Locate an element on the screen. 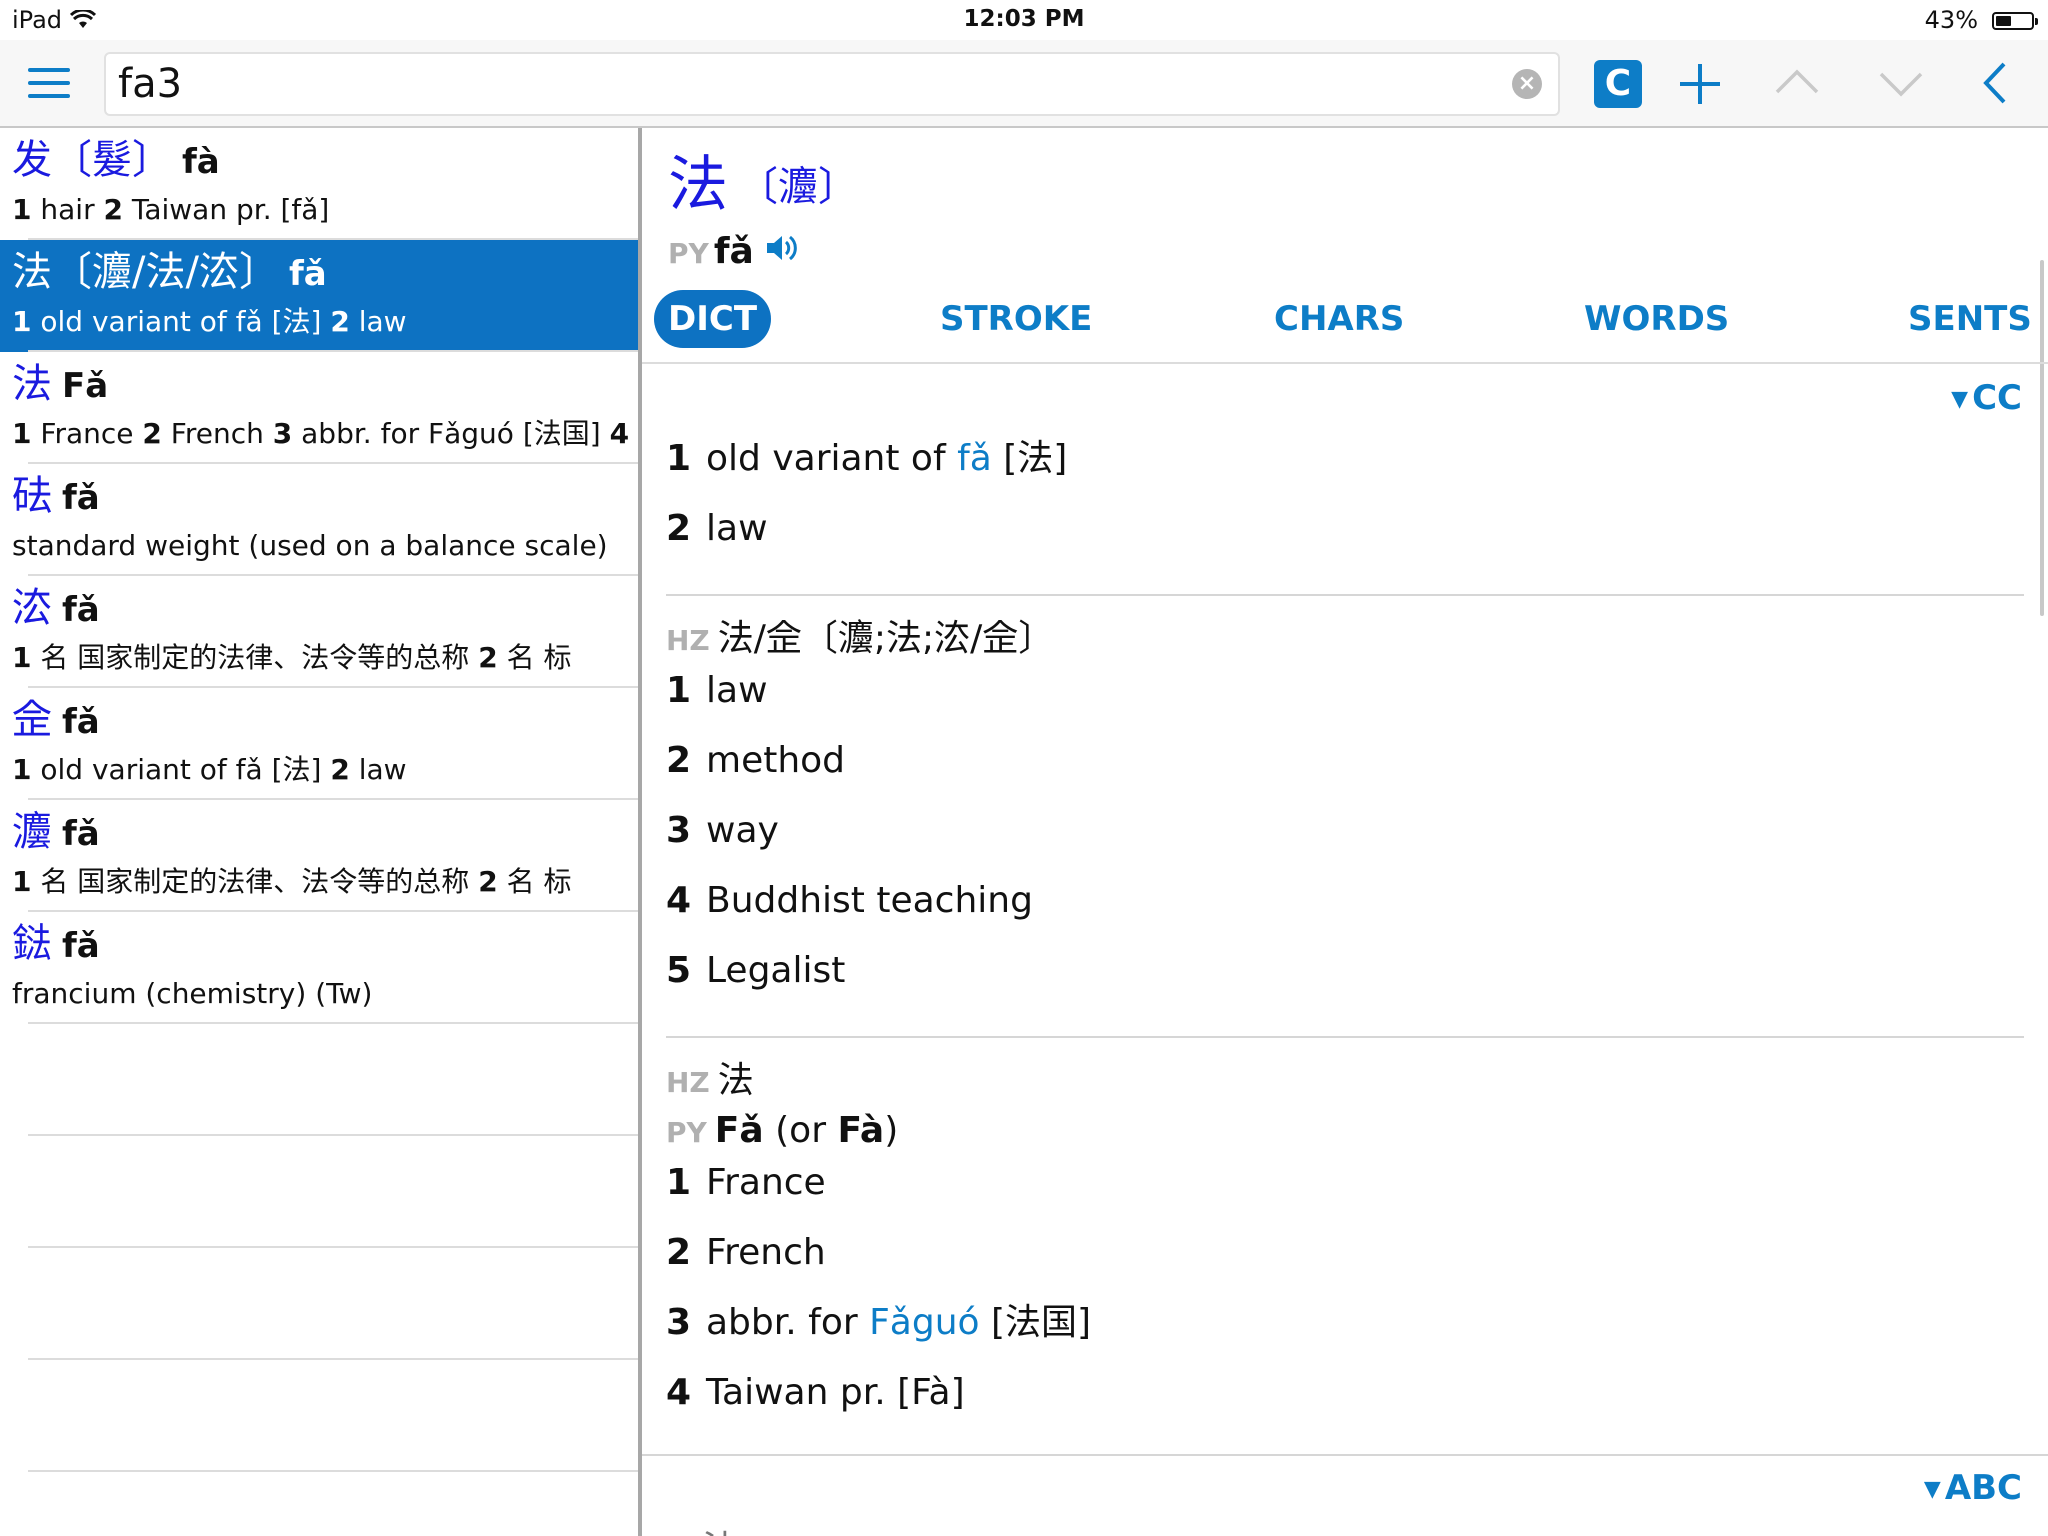 The height and width of the screenshot is (1536, 2048). result-headword-line: 法 Fǎ is located at coordinates (60, 385).